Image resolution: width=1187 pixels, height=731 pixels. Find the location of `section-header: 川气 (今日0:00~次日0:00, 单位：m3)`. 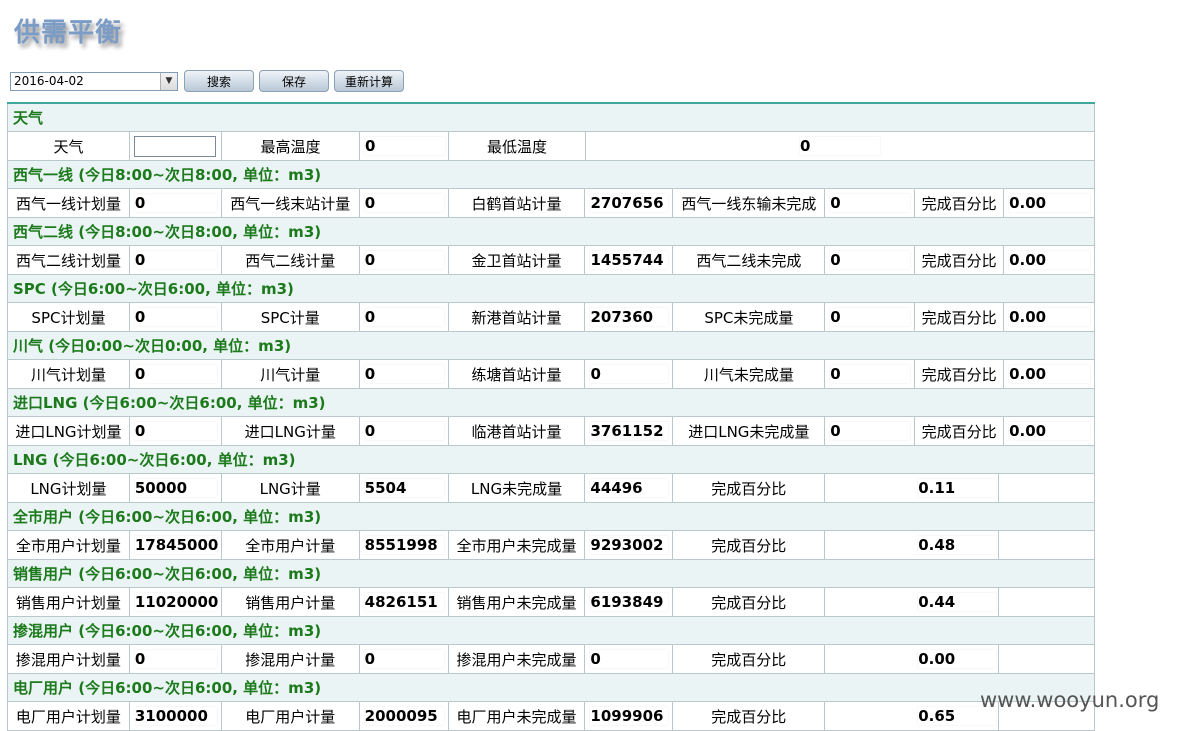

section-header: 川气 (今日0:00~次日0:00, 单位：m3) is located at coordinates (551, 346).